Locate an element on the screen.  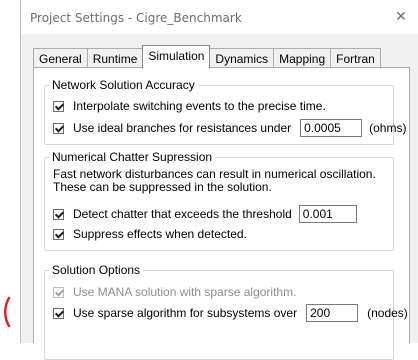
suppress-effects-row: Suppress effects when detected. is located at coordinates (150, 234).